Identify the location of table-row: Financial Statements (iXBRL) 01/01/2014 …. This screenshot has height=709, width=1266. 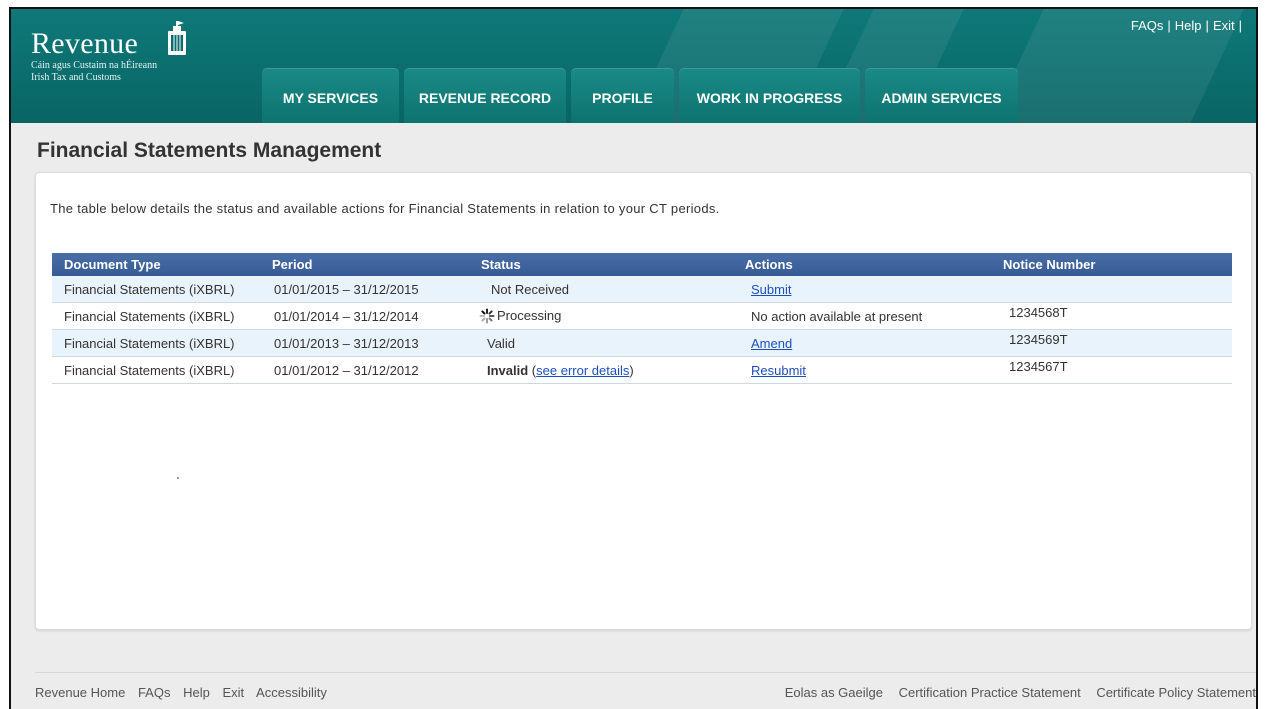
(642, 316).